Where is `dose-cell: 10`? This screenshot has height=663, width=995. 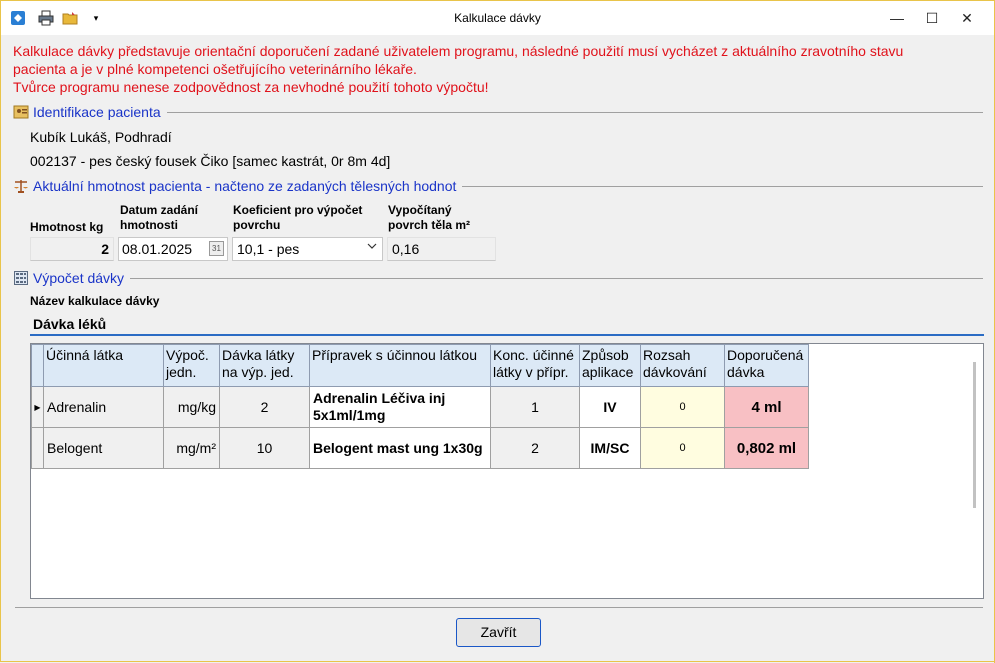
dose-cell: 10 is located at coordinates (264, 448).